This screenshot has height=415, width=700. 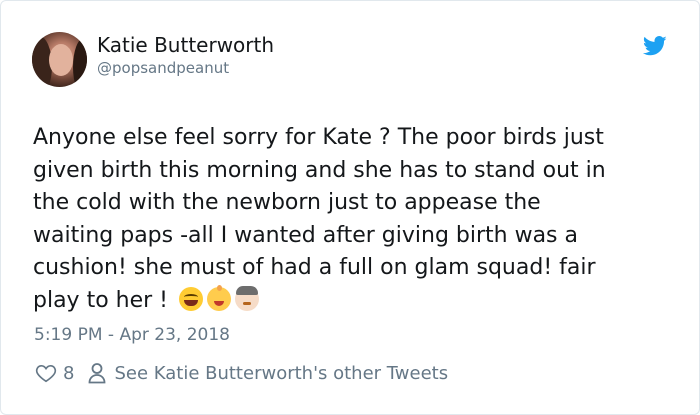 What do you see at coordinates (191, 298) in the screenshot?
I see `grinning-squinting-face-icon` at bounding box center [191, 298].